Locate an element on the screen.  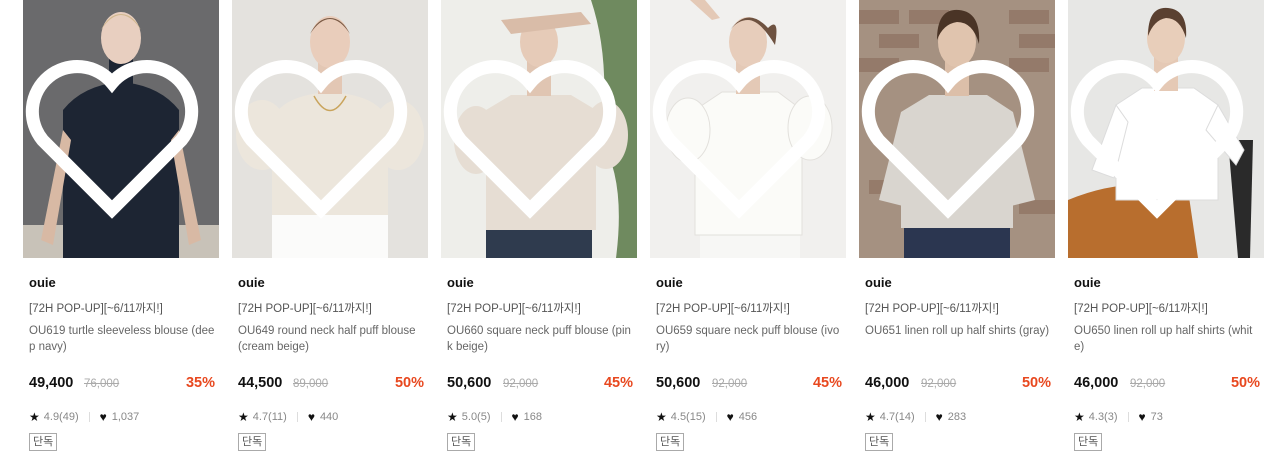
product-meta: ★ 4.3(3) ♥ 73 is located at coordinates (1118, 417).